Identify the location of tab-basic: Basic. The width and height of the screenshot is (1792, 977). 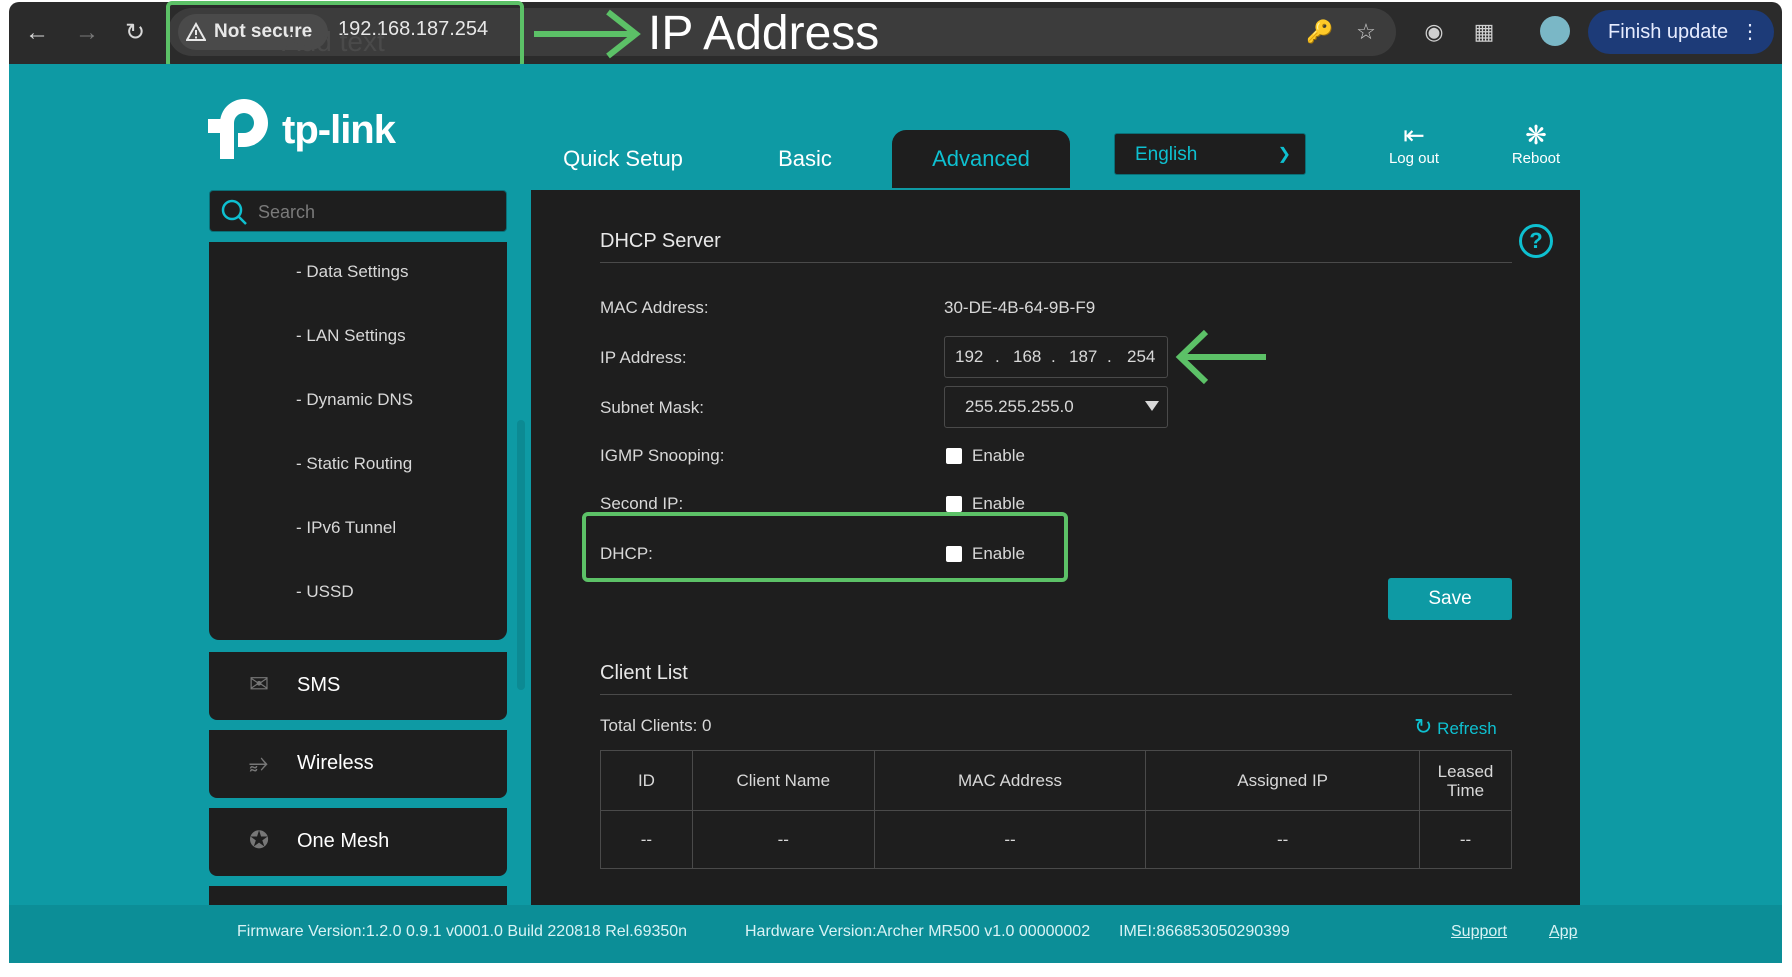
(805, 159).